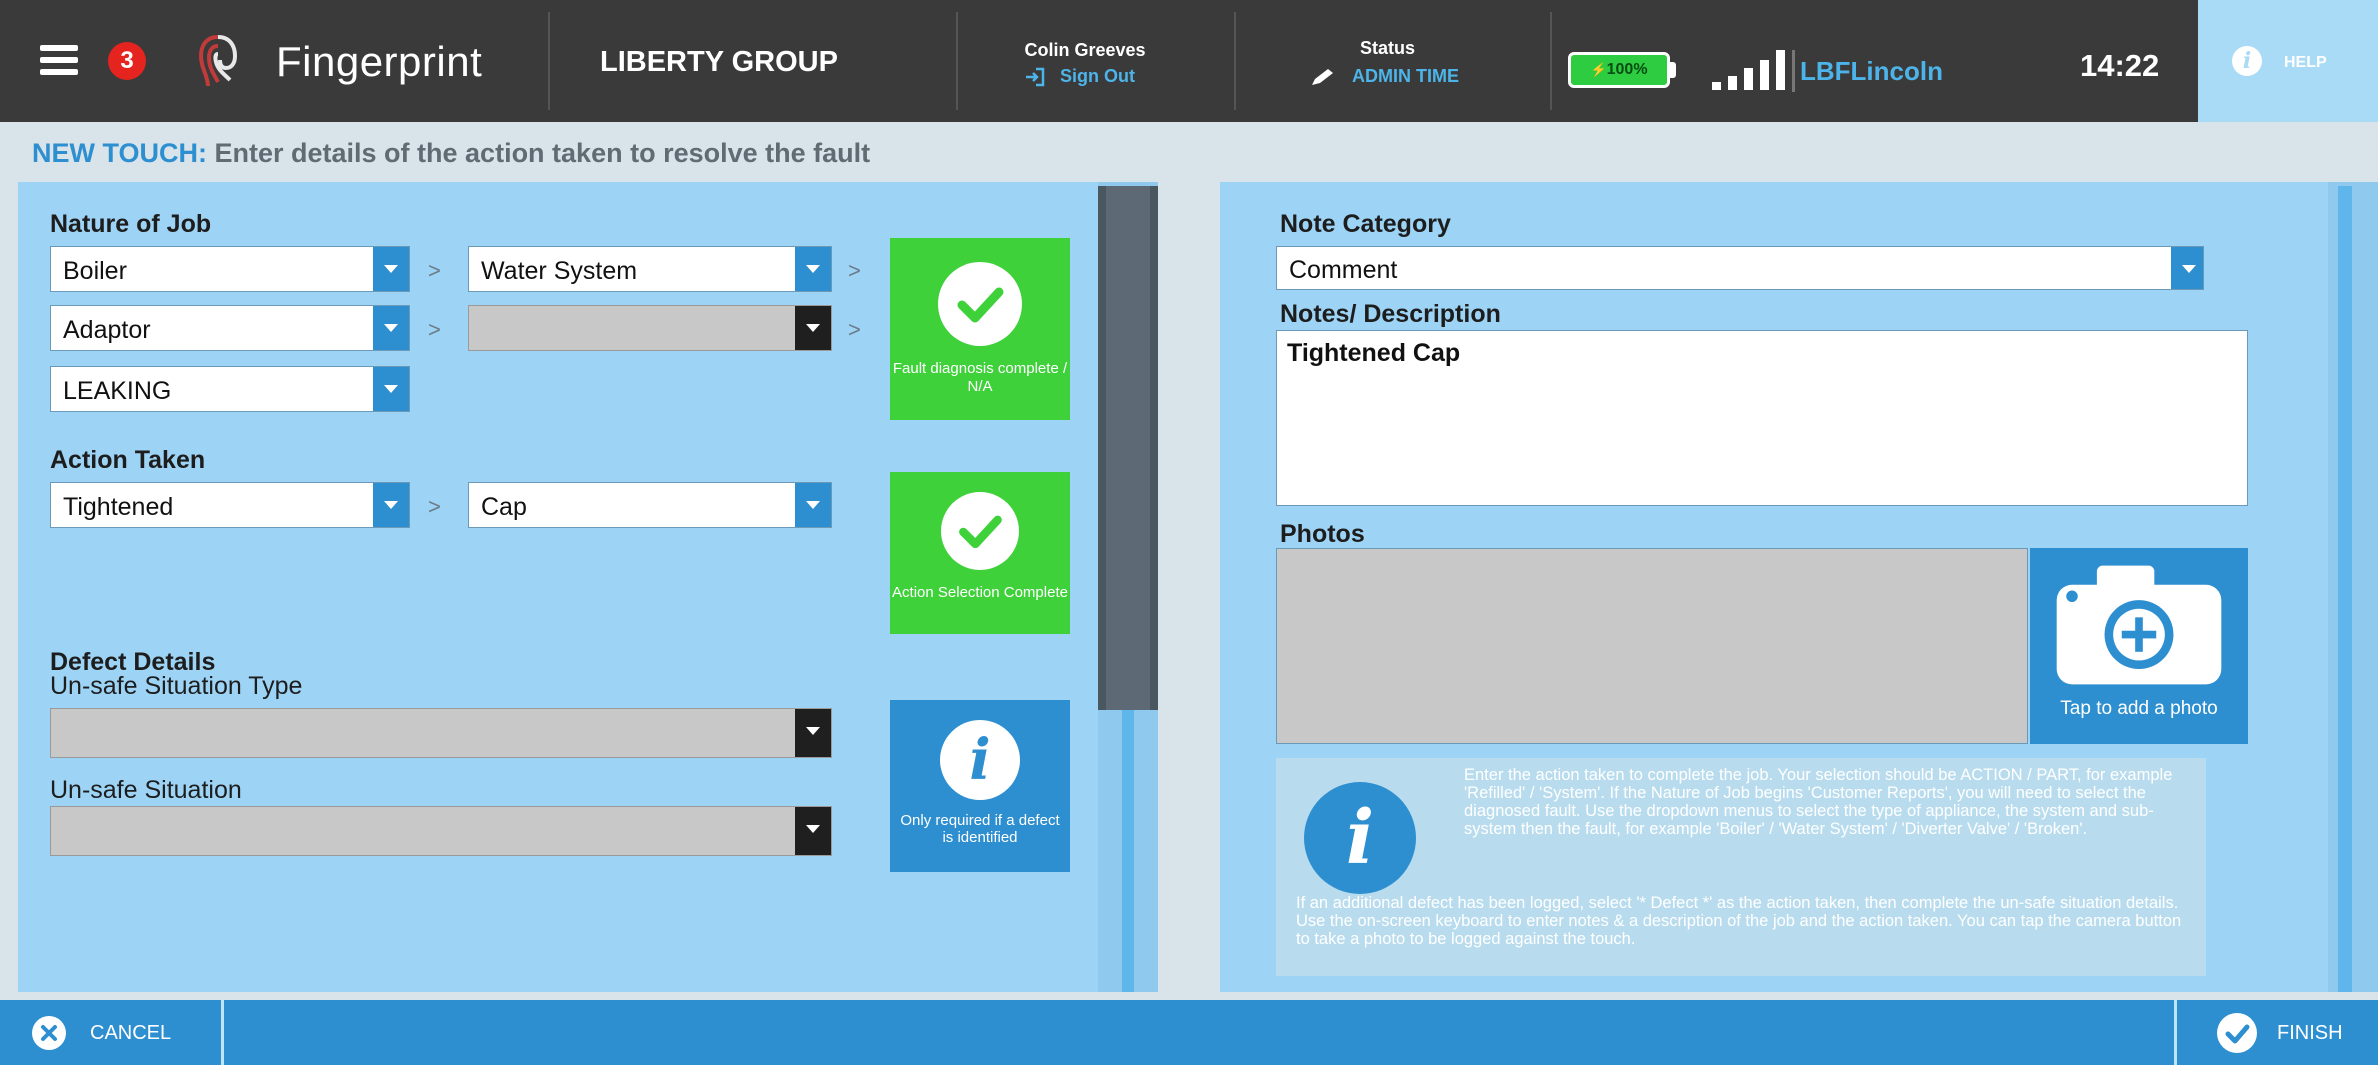 The image size is (2378, 1065). I want to click on subsystem-select: Adaptor, so click(230, 328).